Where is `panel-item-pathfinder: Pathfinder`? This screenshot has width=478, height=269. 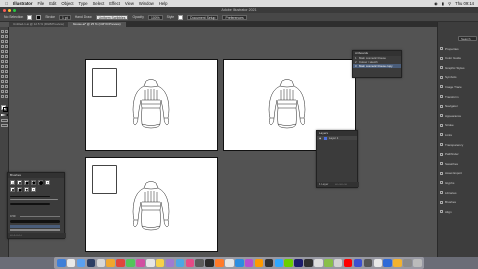 panel-item-pathfinder: Pathfinder is located at coordinates (449, 154).